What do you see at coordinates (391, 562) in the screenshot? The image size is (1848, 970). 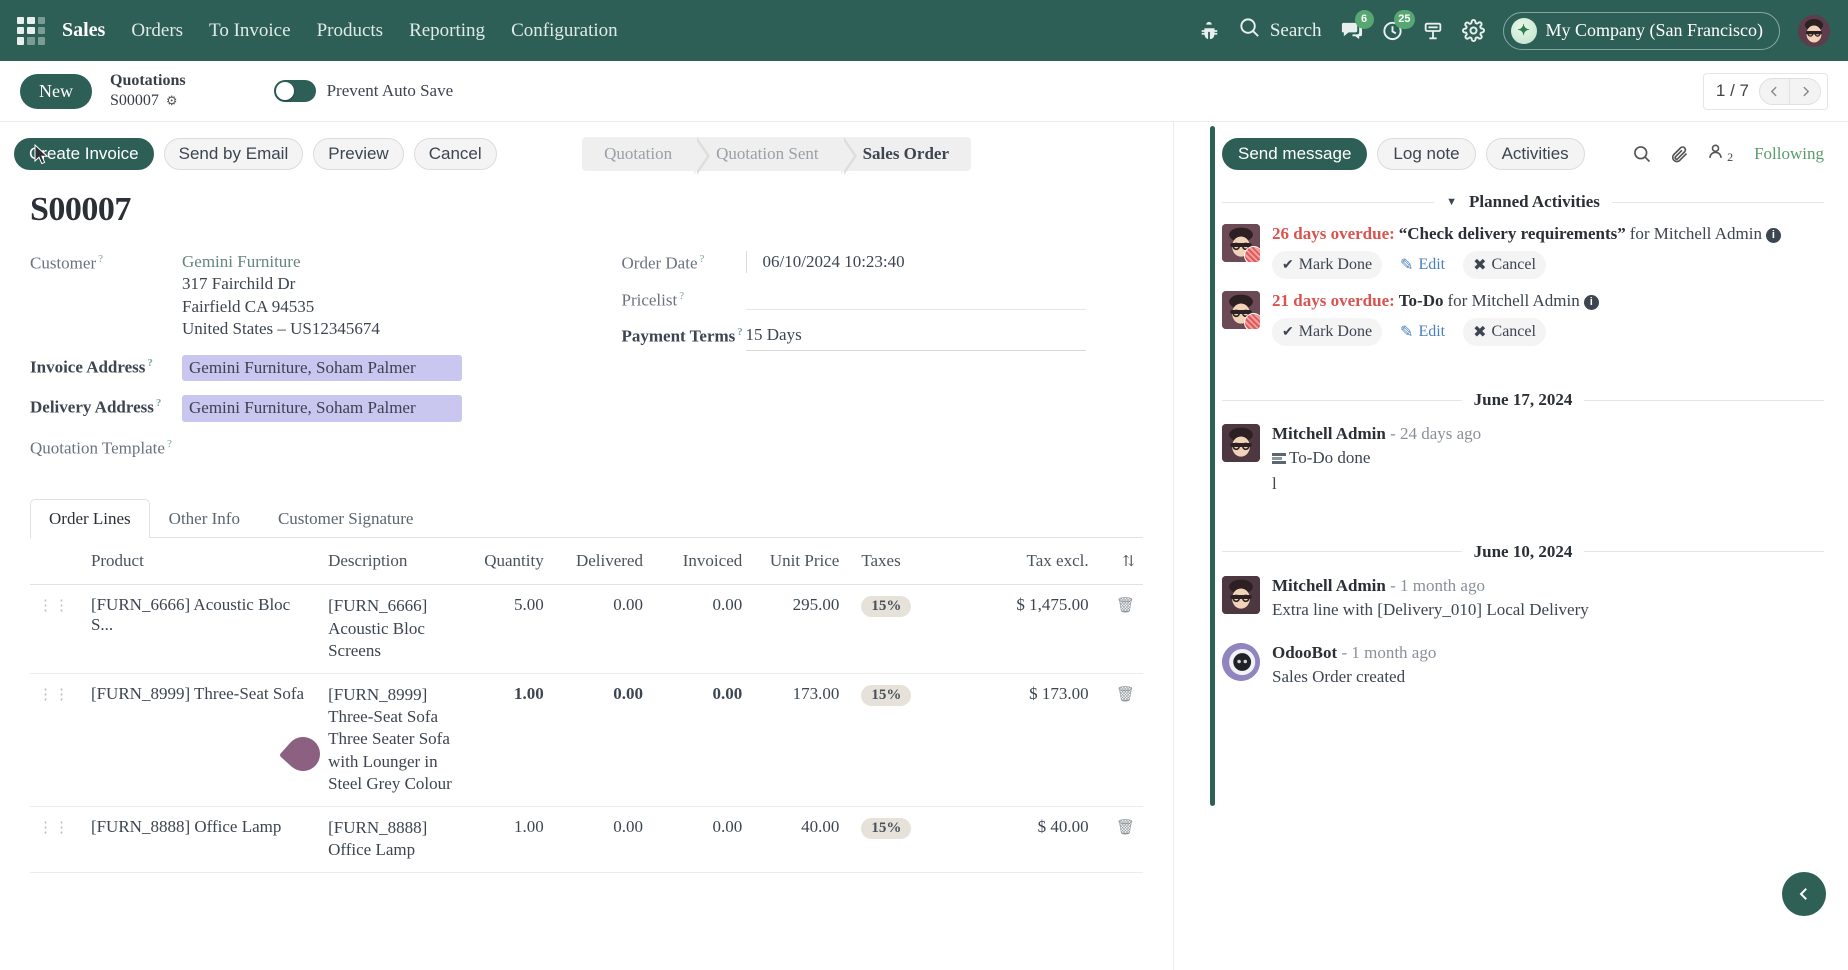 I see `col-description: Description` at bounding box center [391, 562].